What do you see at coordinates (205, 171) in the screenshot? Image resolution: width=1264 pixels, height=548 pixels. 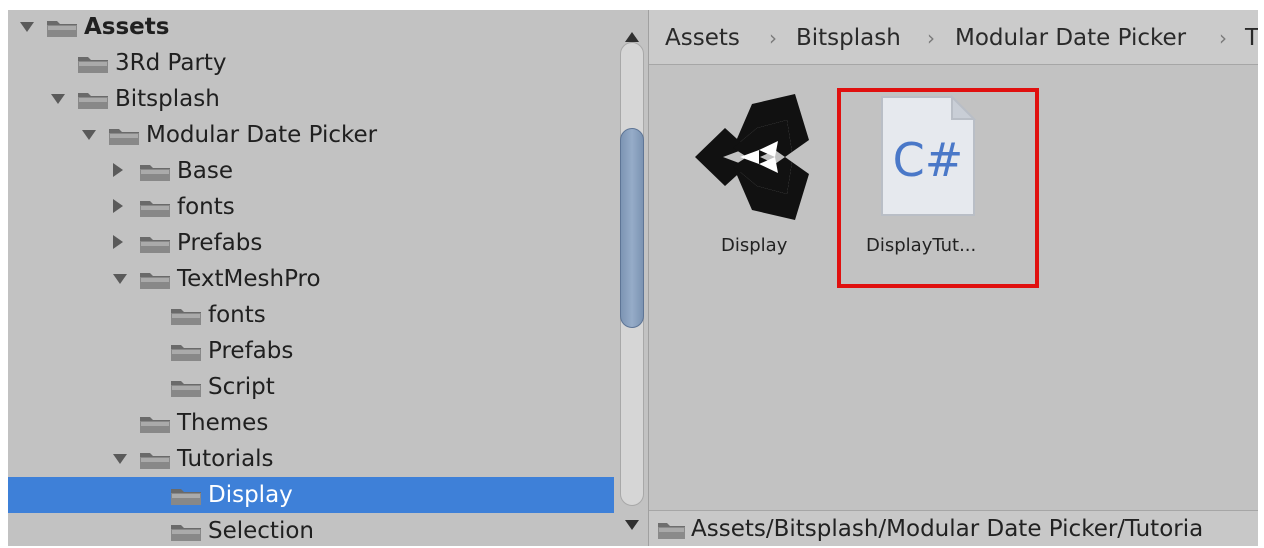 I see `tree-item-label: Base` at bounding box center [205, 171].